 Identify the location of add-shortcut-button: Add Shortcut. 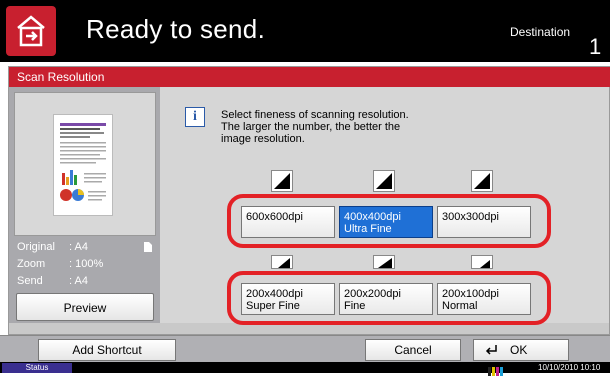
(107, 350).